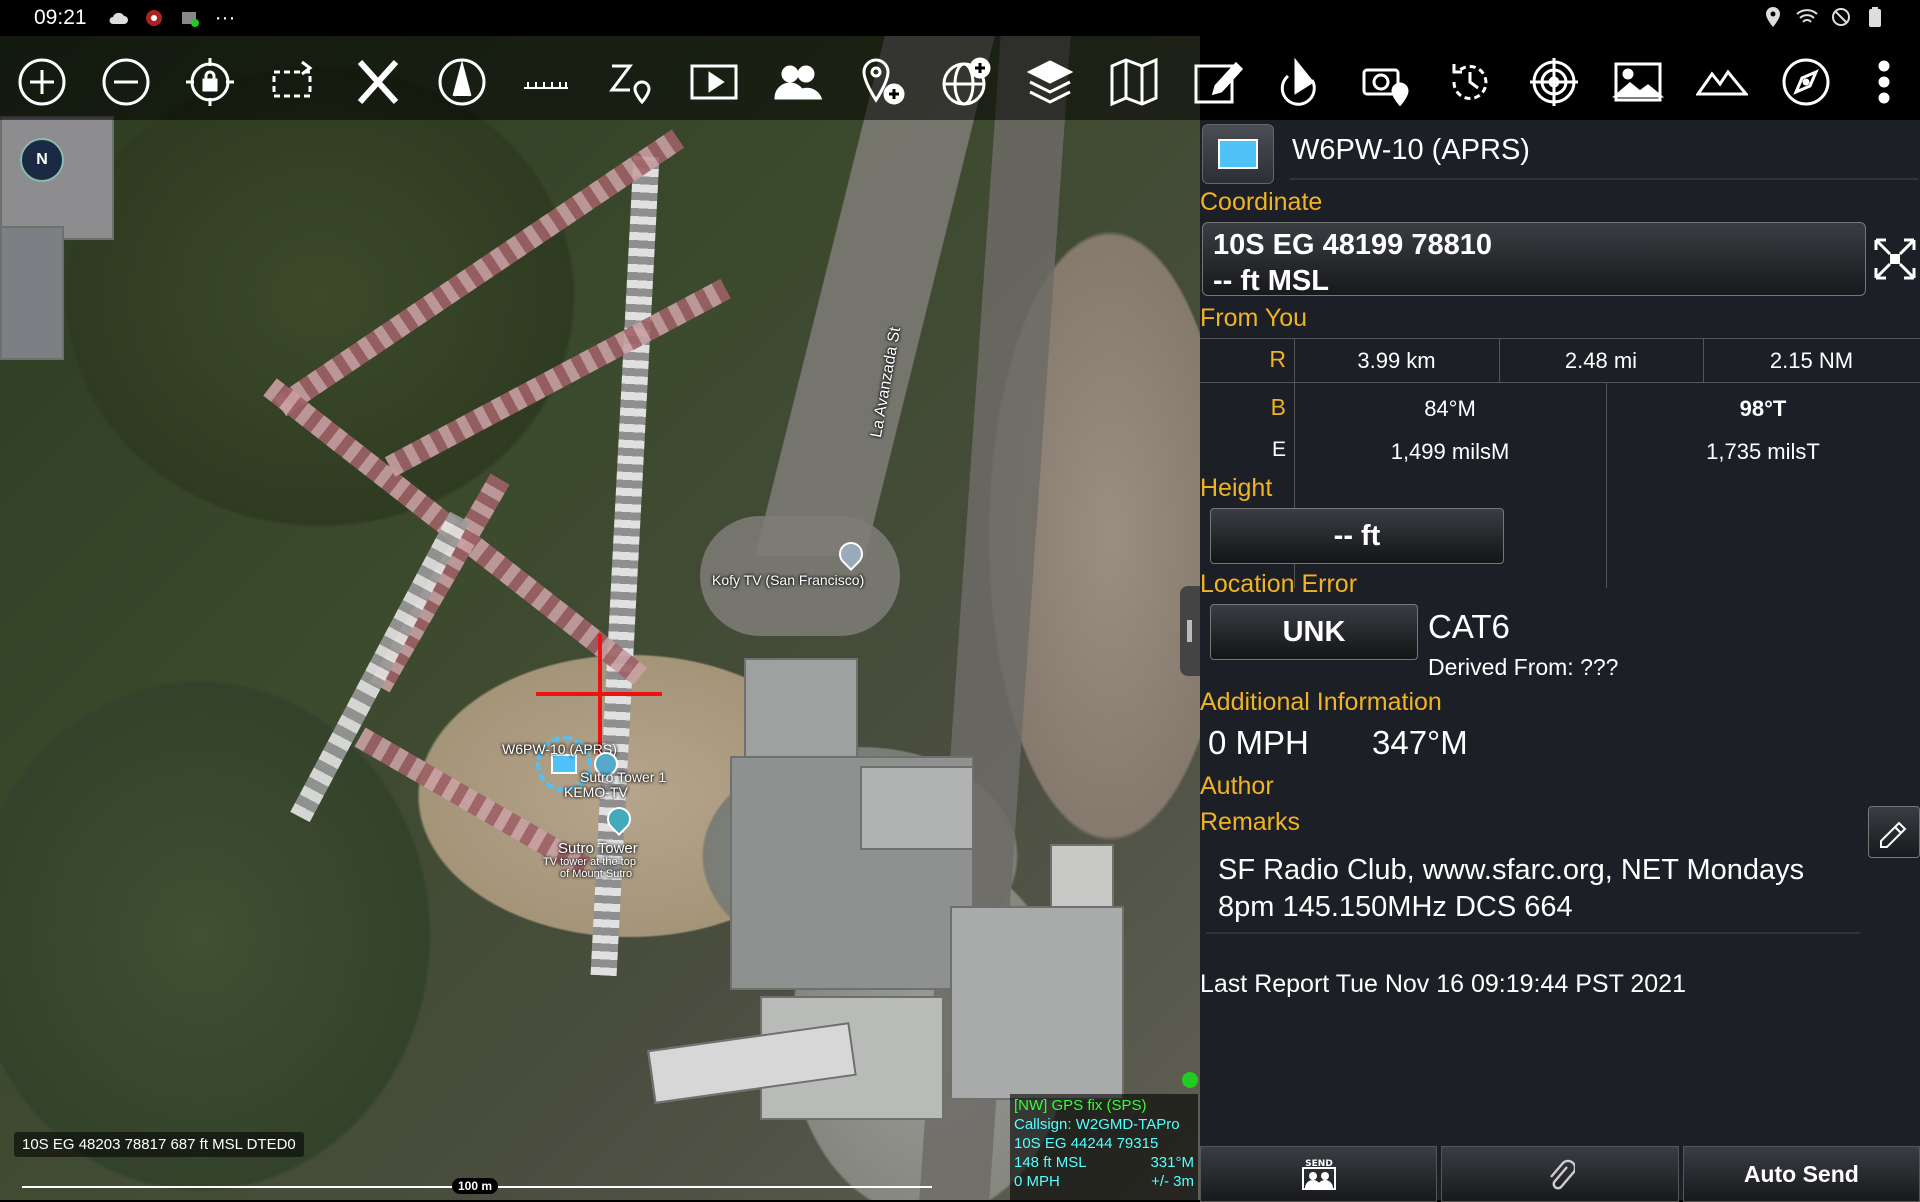  I want to click on range-label: R, so click(1277, 359).